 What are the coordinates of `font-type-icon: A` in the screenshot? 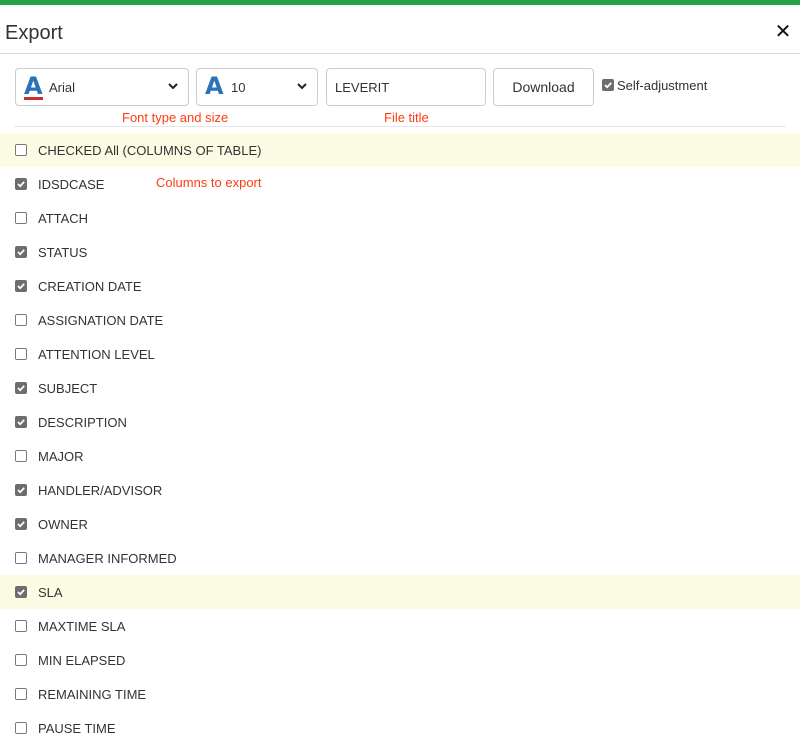 It's located at (33, 86).